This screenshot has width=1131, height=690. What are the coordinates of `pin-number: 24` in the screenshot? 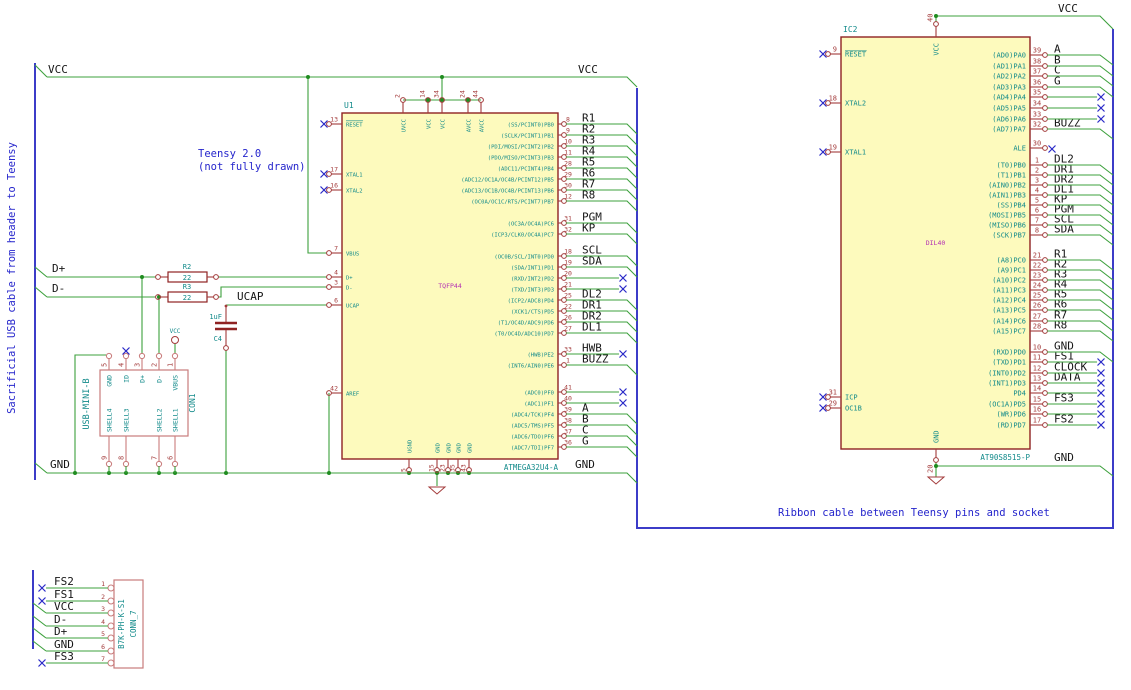 It's located at (463, 94).